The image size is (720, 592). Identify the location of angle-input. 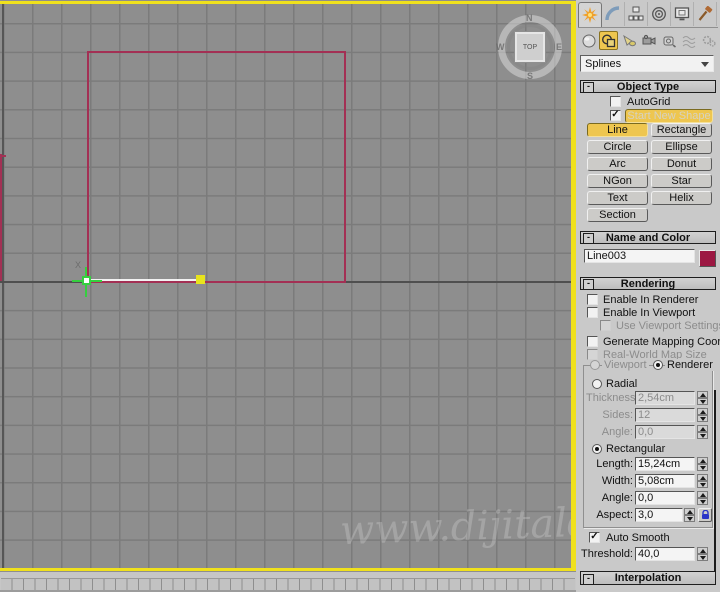
(665, 432).